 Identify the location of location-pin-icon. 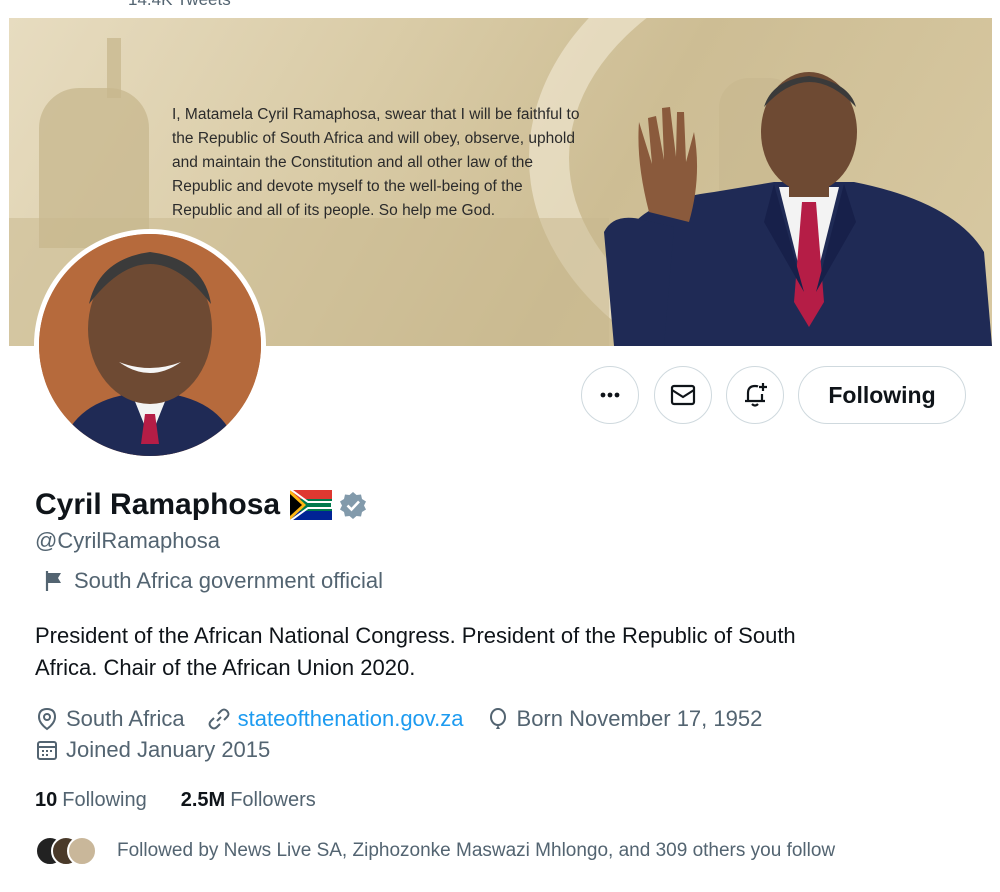
(47, 719).